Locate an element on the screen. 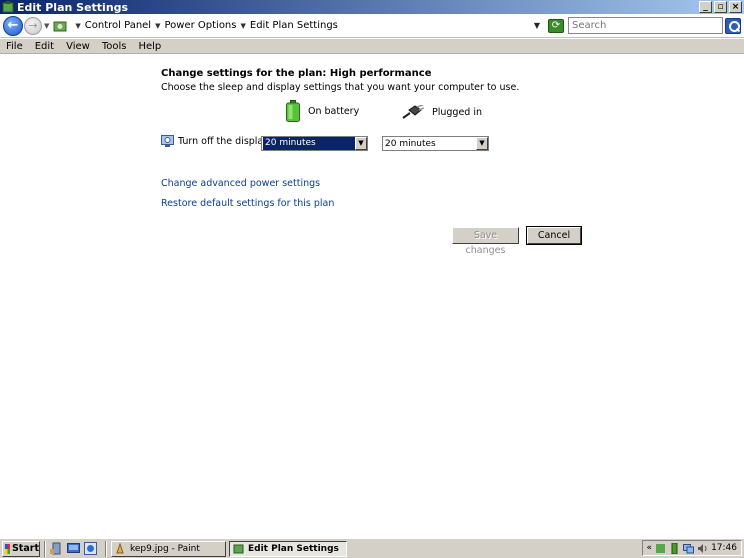 The width and height of the screenshot is (744, 558). display-on-battery-value: 20 minutes is located at coordinates (309, 143).